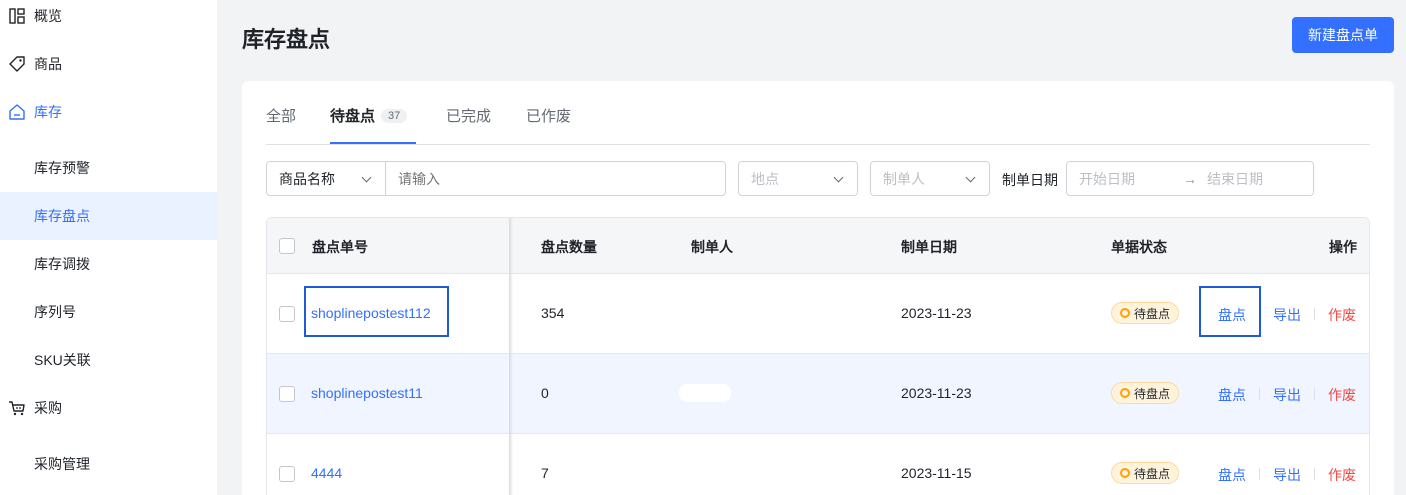 This screenshot has height=495, width=1406. What do you see at coordinates (108, 168) in the screenshot?
I see `sidebar-item-stock-alert: 库存预警` at bounding box center [108, 168].